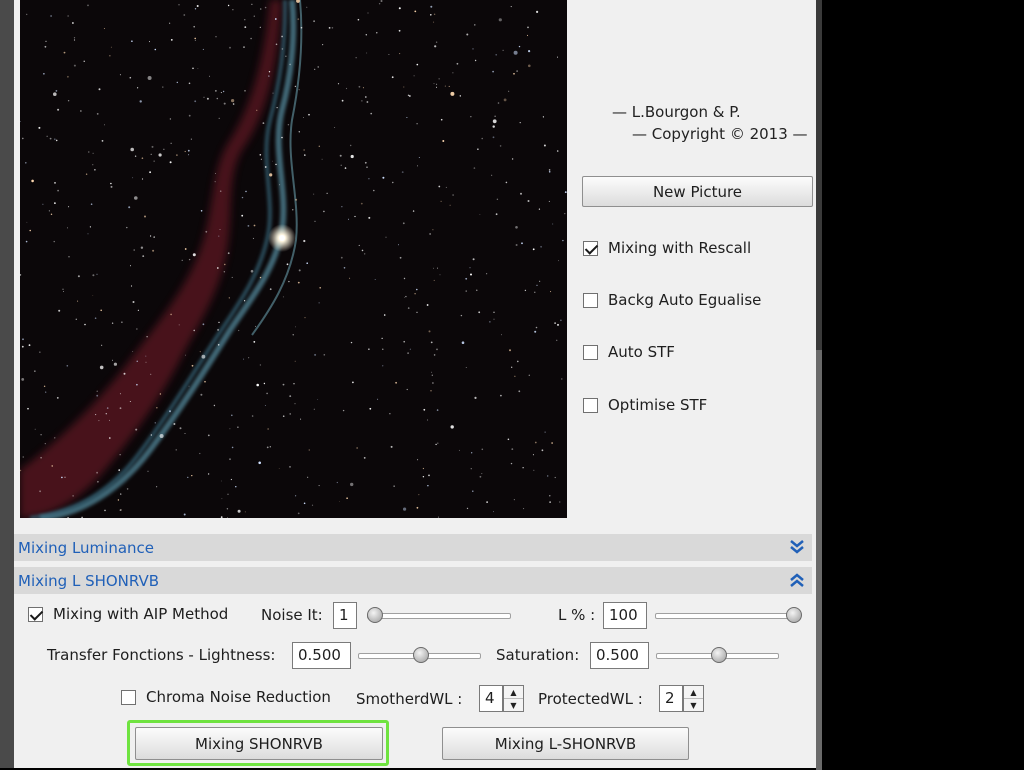  What do you see at coordinates (565, 743) in the screenshot?
I see `mixing-l-shonrvb-button: Mixing L-SHONRVB` at bounding box center [565, 743].